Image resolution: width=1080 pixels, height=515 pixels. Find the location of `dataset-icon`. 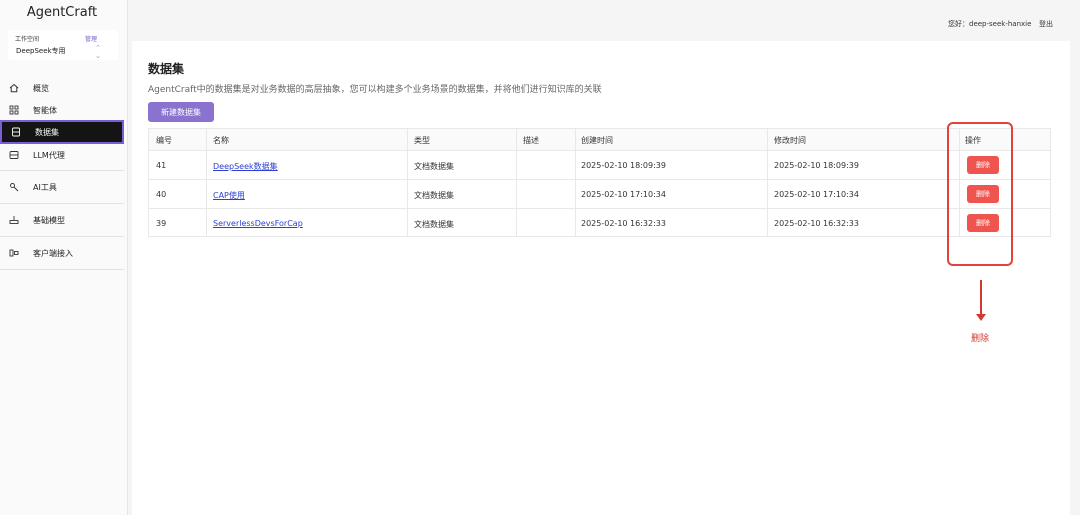

dataset-icon is located at coordinates (16, 132).